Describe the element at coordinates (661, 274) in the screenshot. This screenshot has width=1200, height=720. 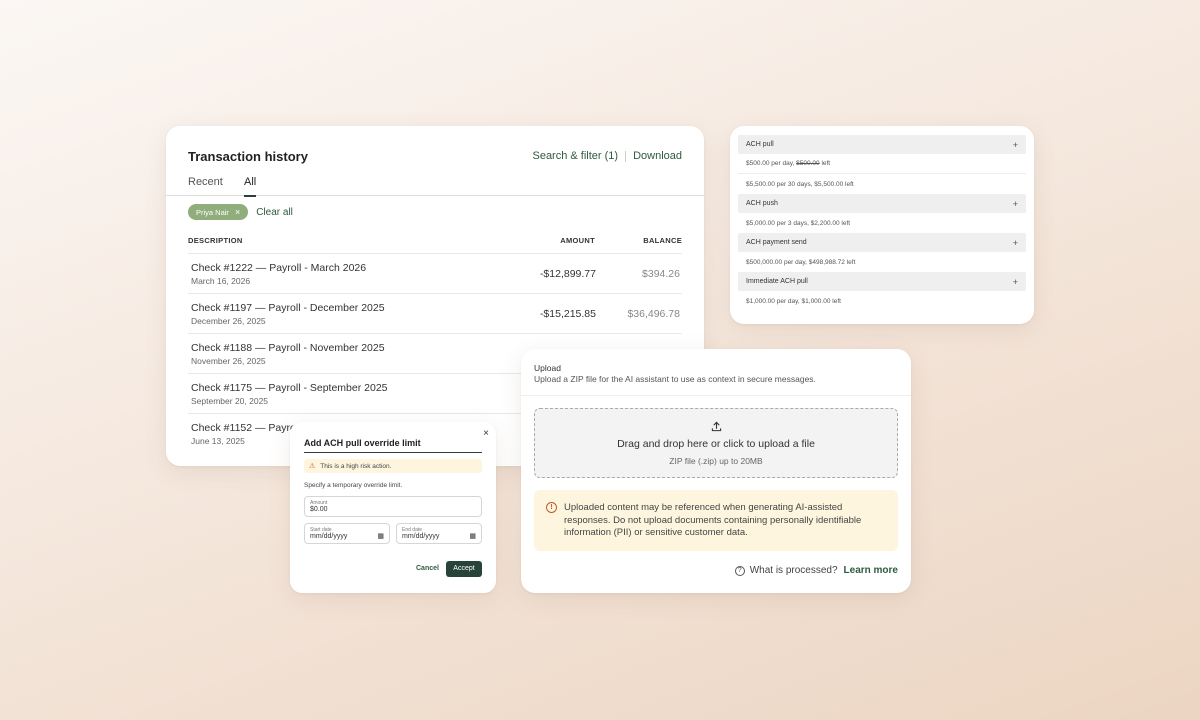
I see `row-balance: $394.26` at that location.